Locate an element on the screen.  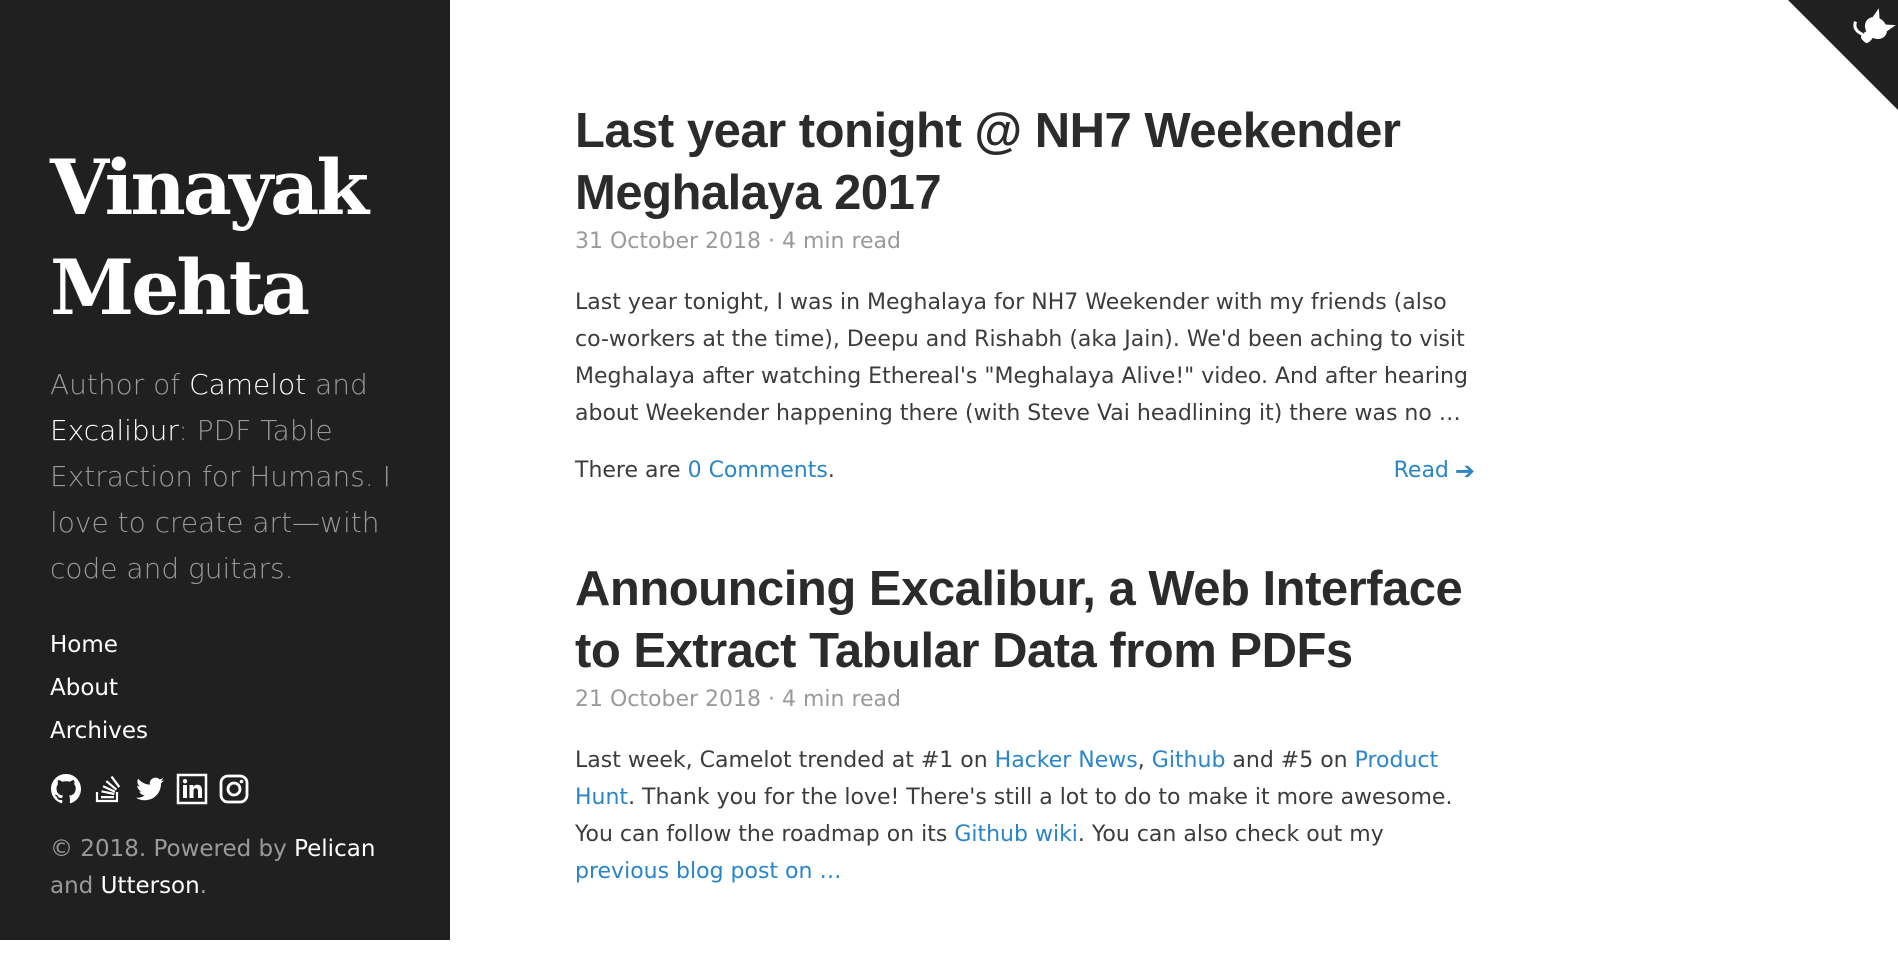
footer-text-3: . is located at coordinates (203, 886).